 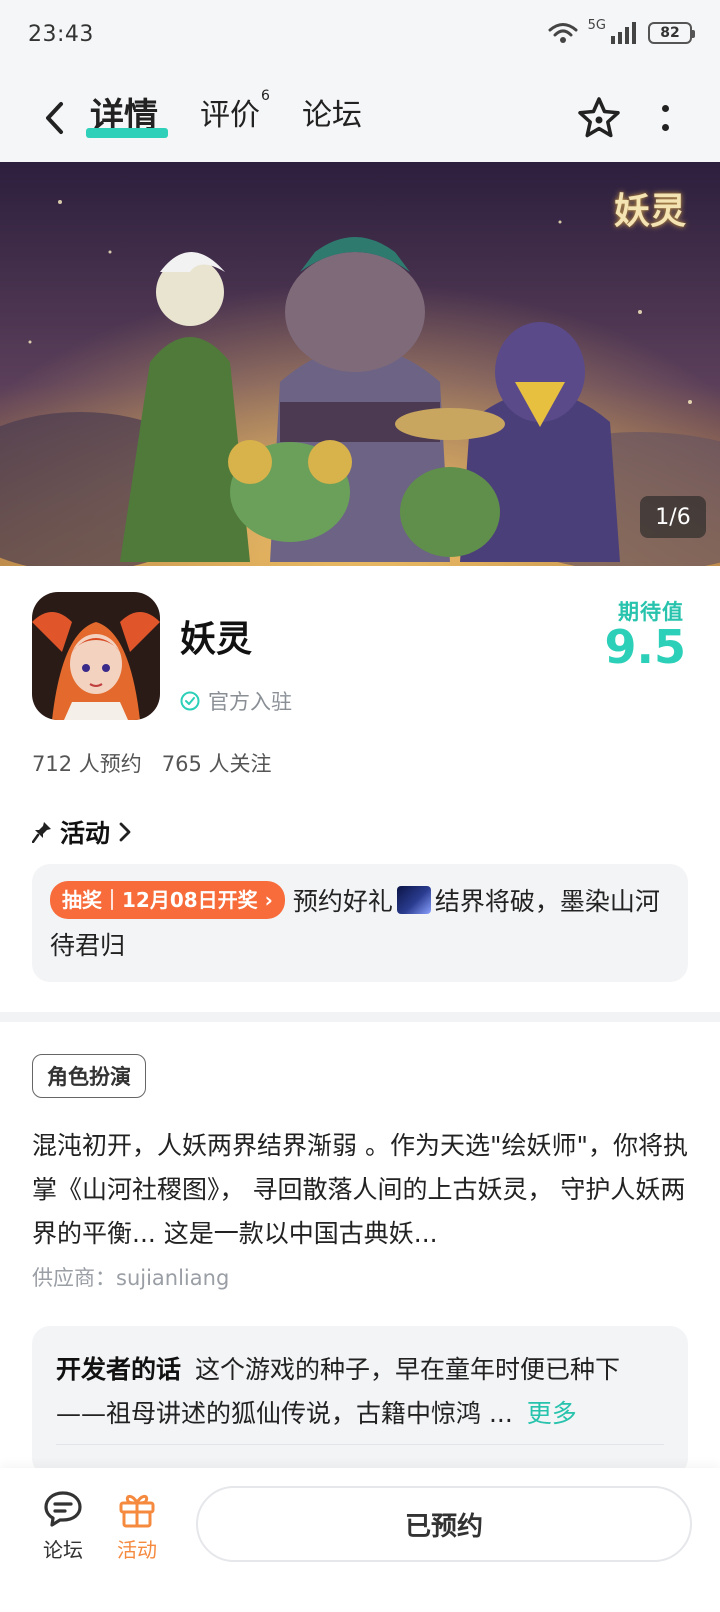 What do you see at coordinates (216, 764) in the screenshot?
I see `follower-count: 765 人关注` at bounding box center [216, 764].